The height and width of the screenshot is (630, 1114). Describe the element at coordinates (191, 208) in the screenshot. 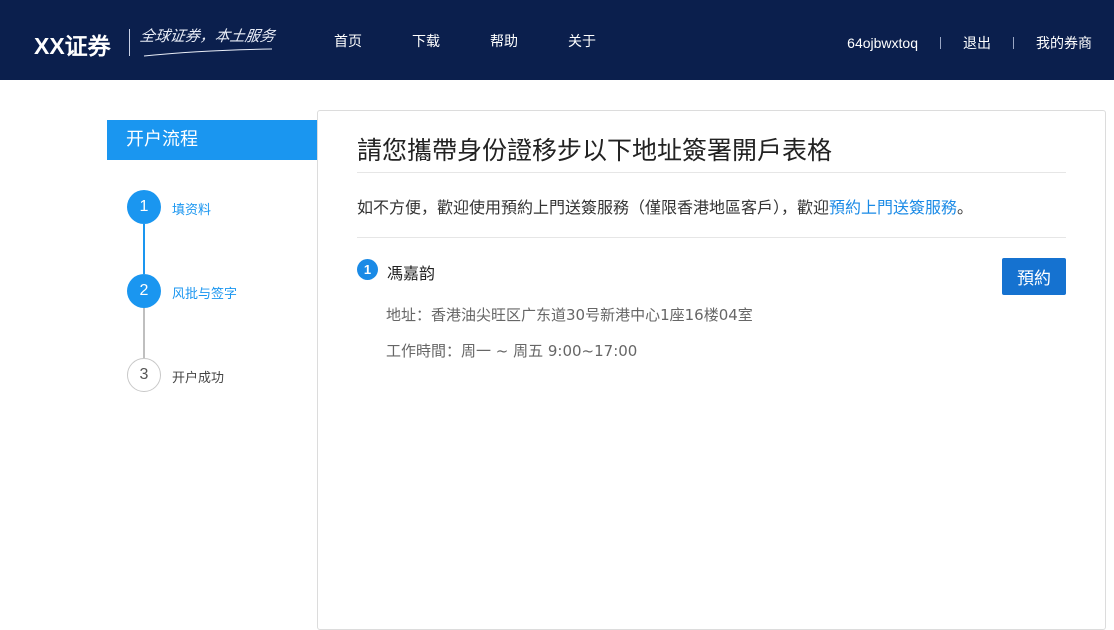

I see `step-1-label: 填资料` at that location.